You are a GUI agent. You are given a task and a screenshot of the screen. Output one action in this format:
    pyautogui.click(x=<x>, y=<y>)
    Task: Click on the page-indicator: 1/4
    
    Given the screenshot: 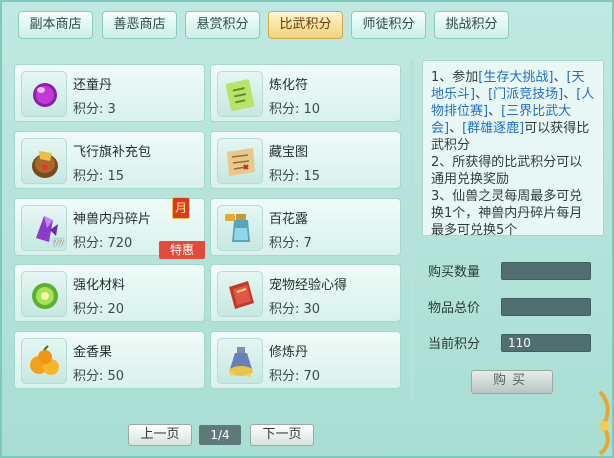 What is the action you would take?
    pyautogui.click(x=220, y=435)
    